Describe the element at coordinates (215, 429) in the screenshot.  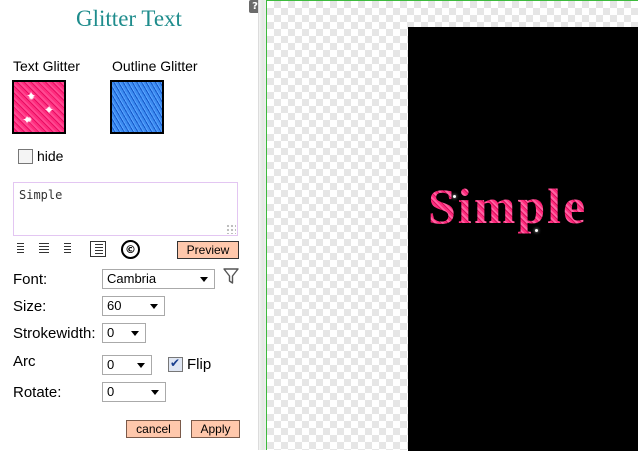
I see `apply-button: Apply` at that location.